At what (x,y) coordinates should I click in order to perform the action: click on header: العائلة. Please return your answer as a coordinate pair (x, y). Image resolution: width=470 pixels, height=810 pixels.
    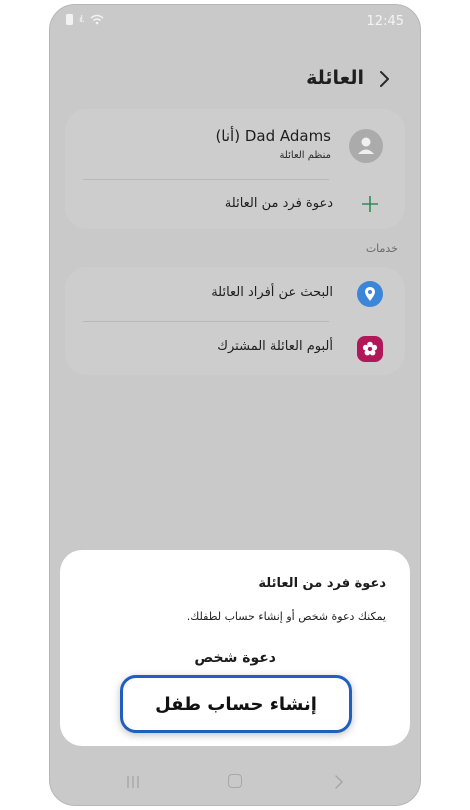
    Looking at the image, I should click on (235, 81).